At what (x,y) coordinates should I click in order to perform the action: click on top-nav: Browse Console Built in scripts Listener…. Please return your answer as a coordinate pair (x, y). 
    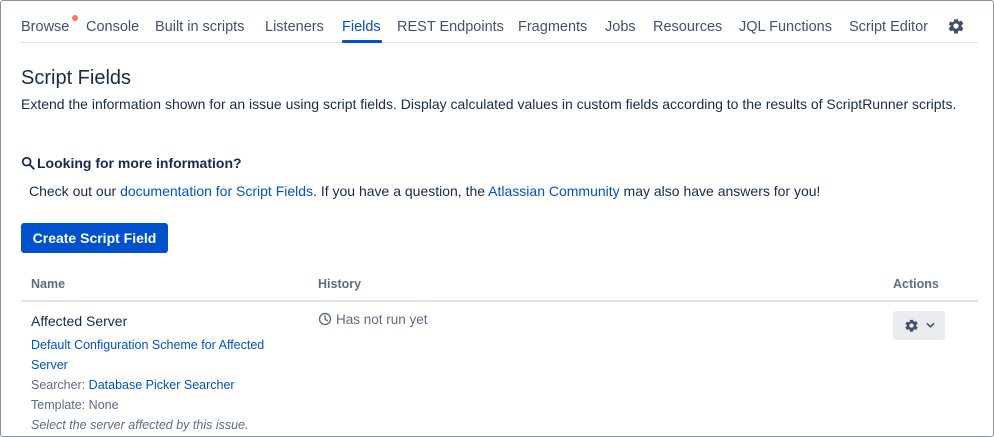
    Looking at the image, I should click on (499, 22).